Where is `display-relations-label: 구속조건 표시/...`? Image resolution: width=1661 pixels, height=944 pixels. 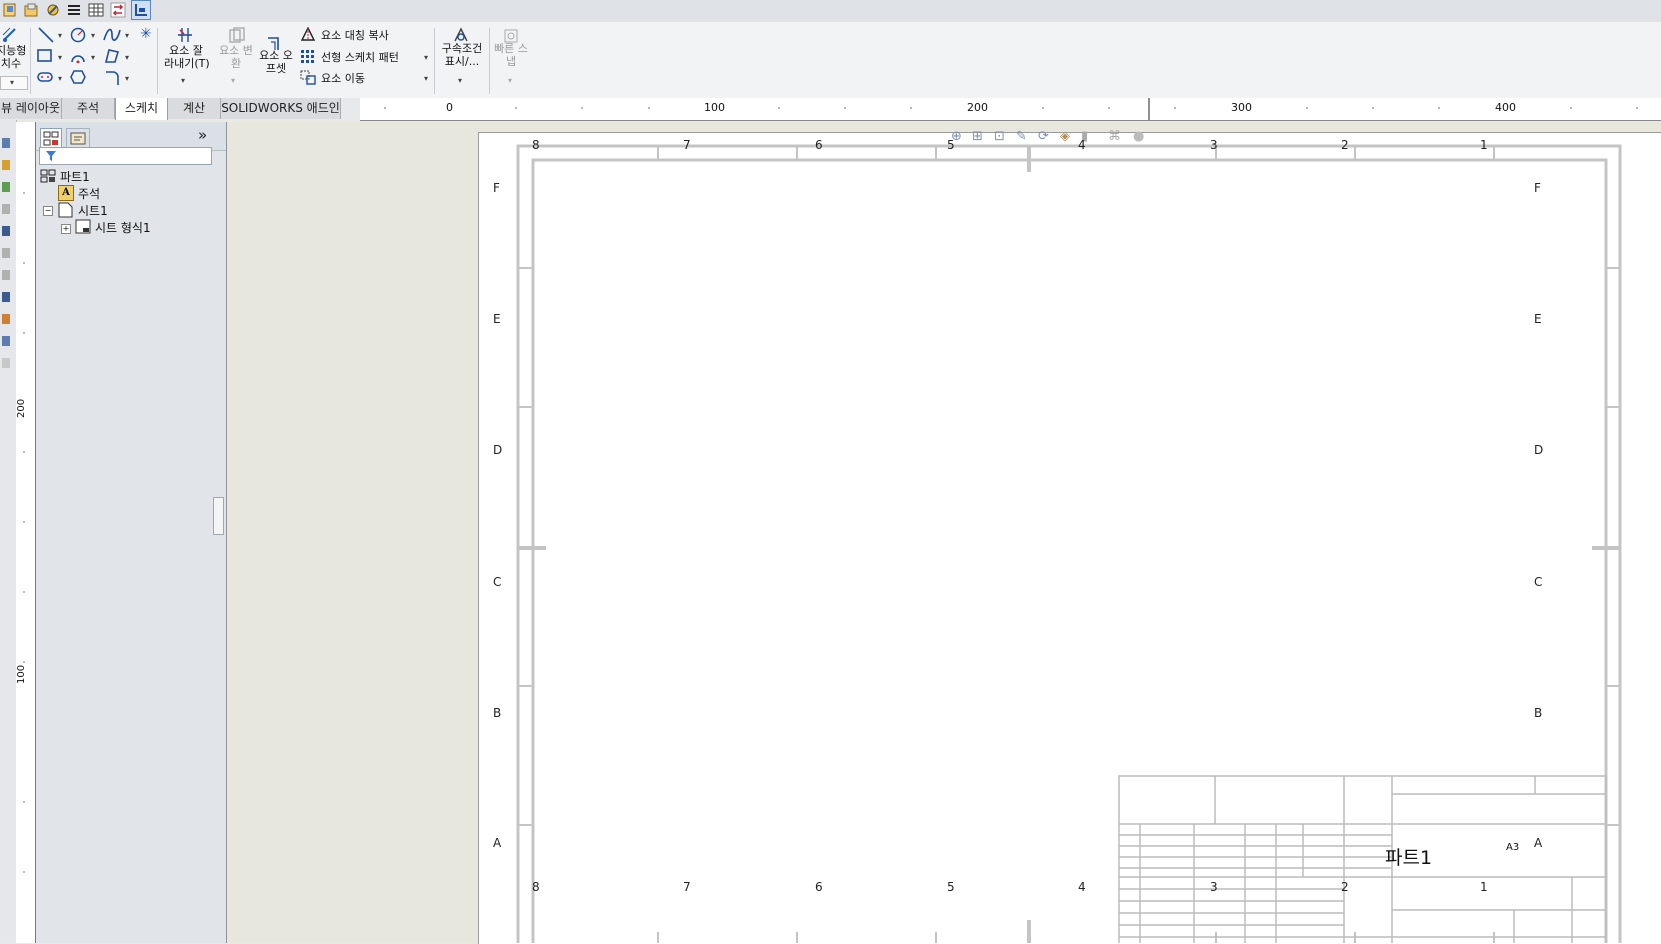 display-relations-label: 구속조건 표시/... is located at coordinates (462, 55).